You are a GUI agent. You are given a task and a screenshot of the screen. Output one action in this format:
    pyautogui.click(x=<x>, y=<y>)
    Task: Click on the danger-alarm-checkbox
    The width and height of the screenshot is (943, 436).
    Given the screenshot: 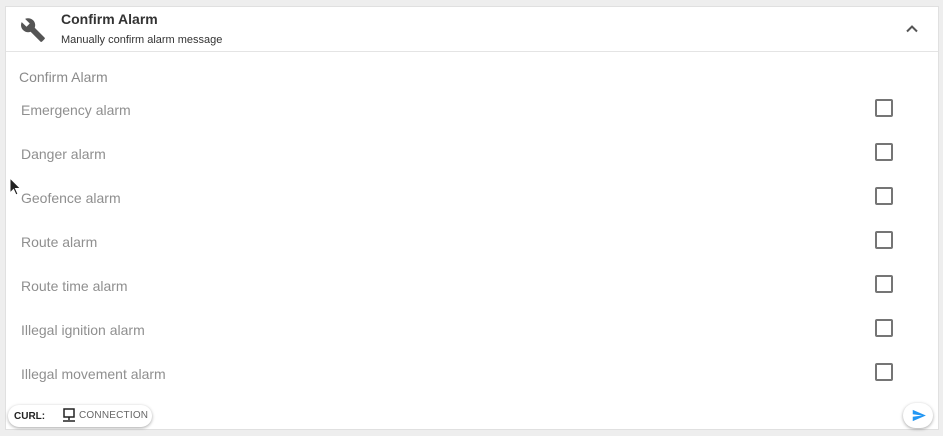 What is the action you would take?
    pyautogui.click(x=884, y=152)
    